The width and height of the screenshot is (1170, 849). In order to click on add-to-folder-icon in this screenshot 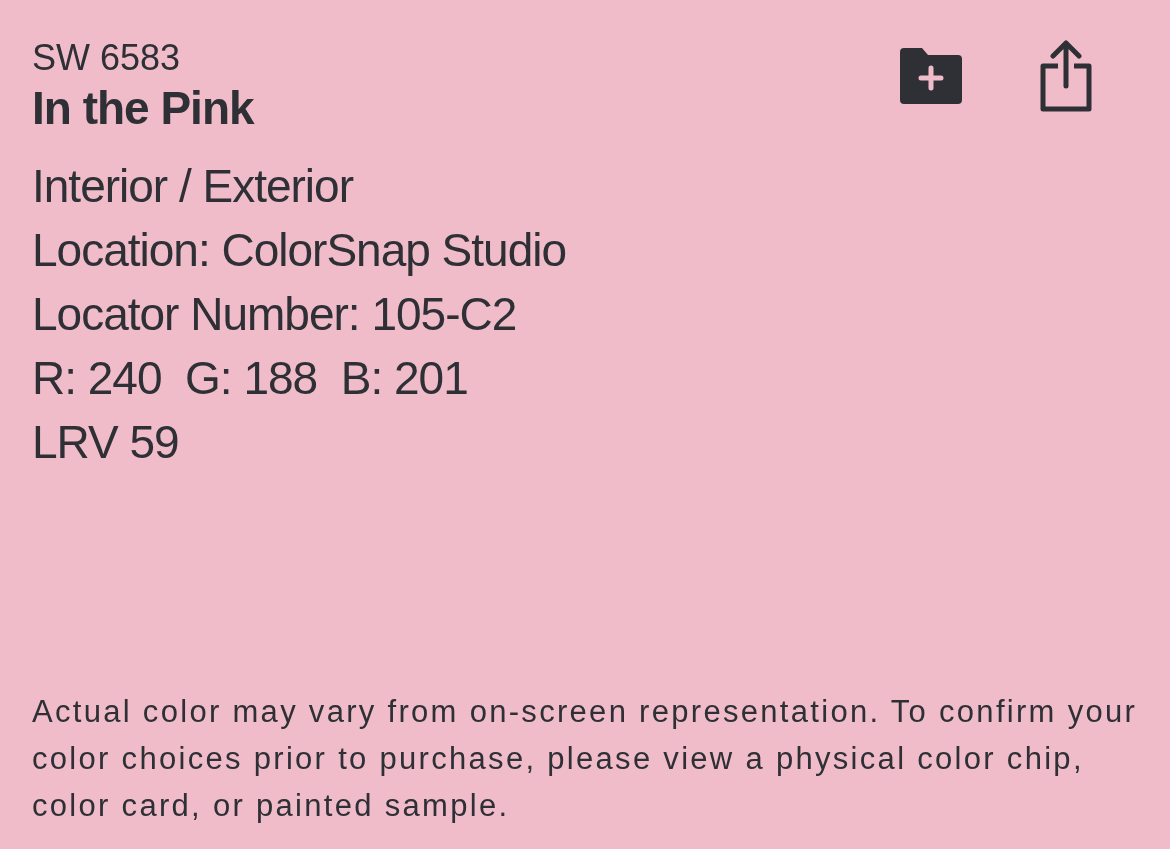, I will do `click(931, 76)`.